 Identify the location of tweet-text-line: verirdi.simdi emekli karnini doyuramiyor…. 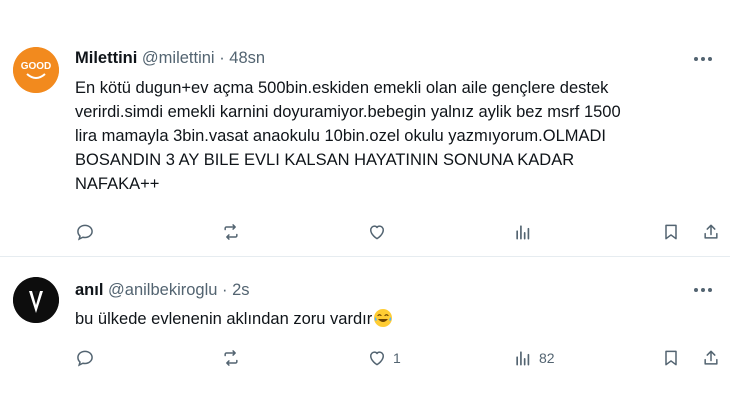
(348, 112).